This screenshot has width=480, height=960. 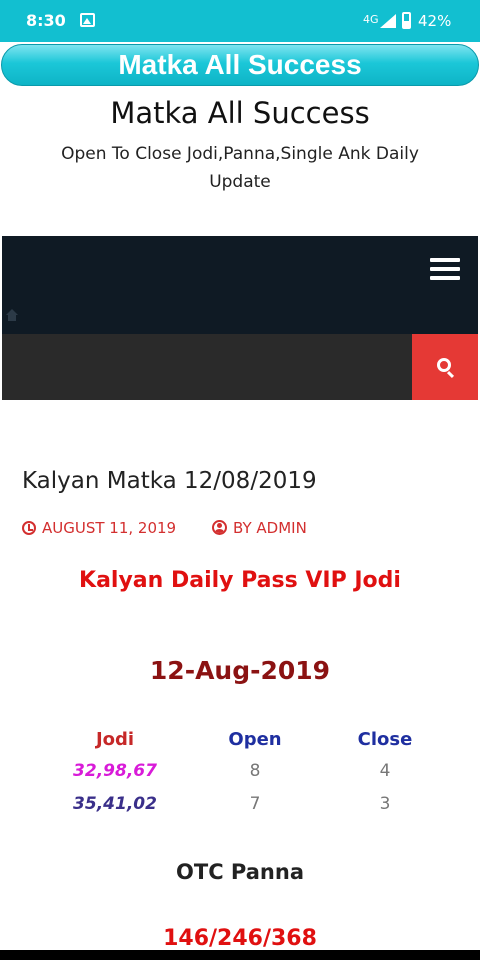 What do you see at coordinates (245, 803) in the screenshot?
I see `table-row: 35,41,02 7 3` at bounding box center [245, 803].